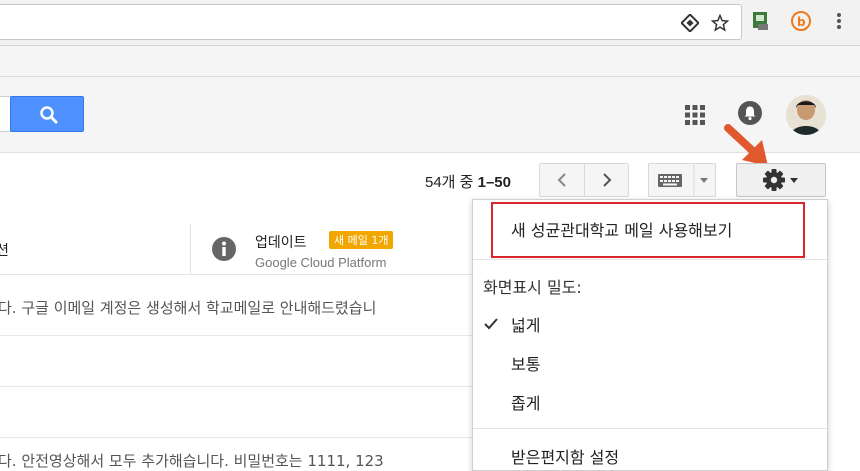  Describe the element at coordinates (690, 23) in the screenshot. I see `translate-icon` at that location.